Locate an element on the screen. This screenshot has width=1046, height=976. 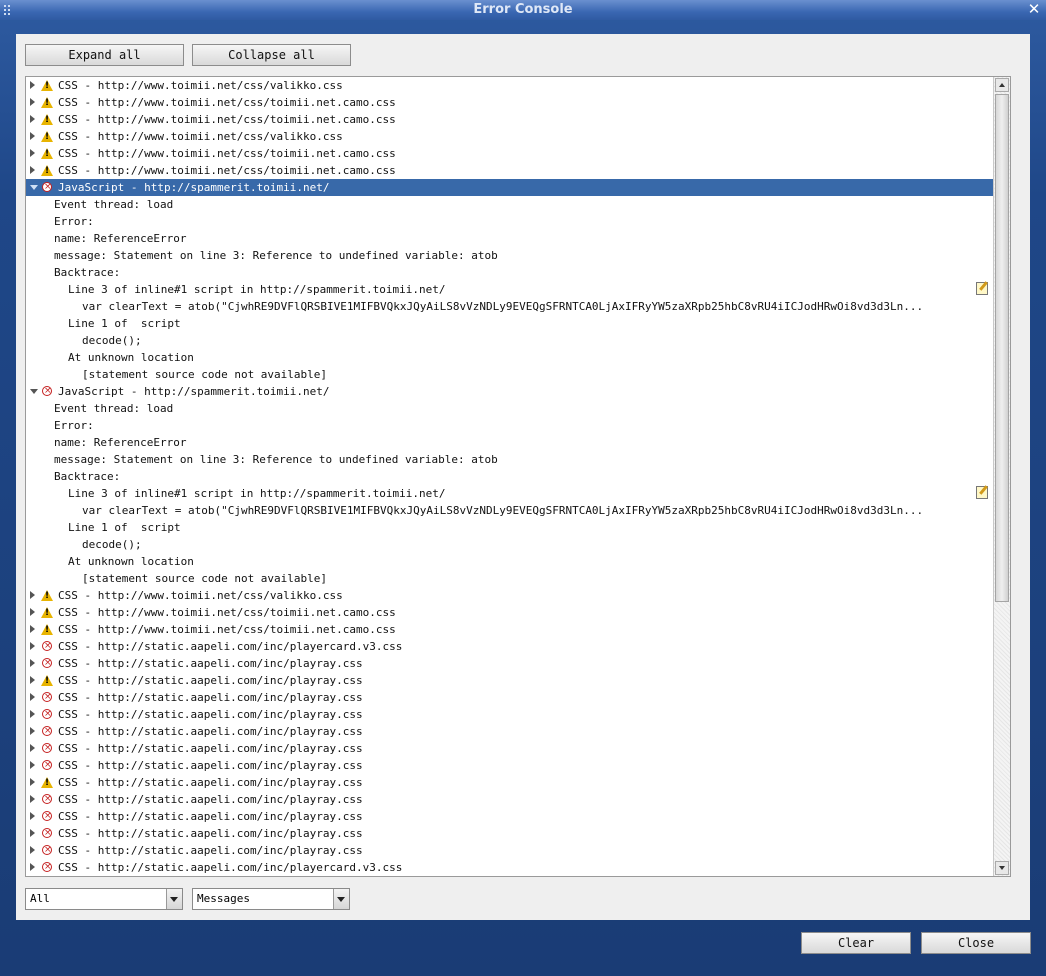
title-bar: Error Console ✕ is located at coordinates (523, 10).